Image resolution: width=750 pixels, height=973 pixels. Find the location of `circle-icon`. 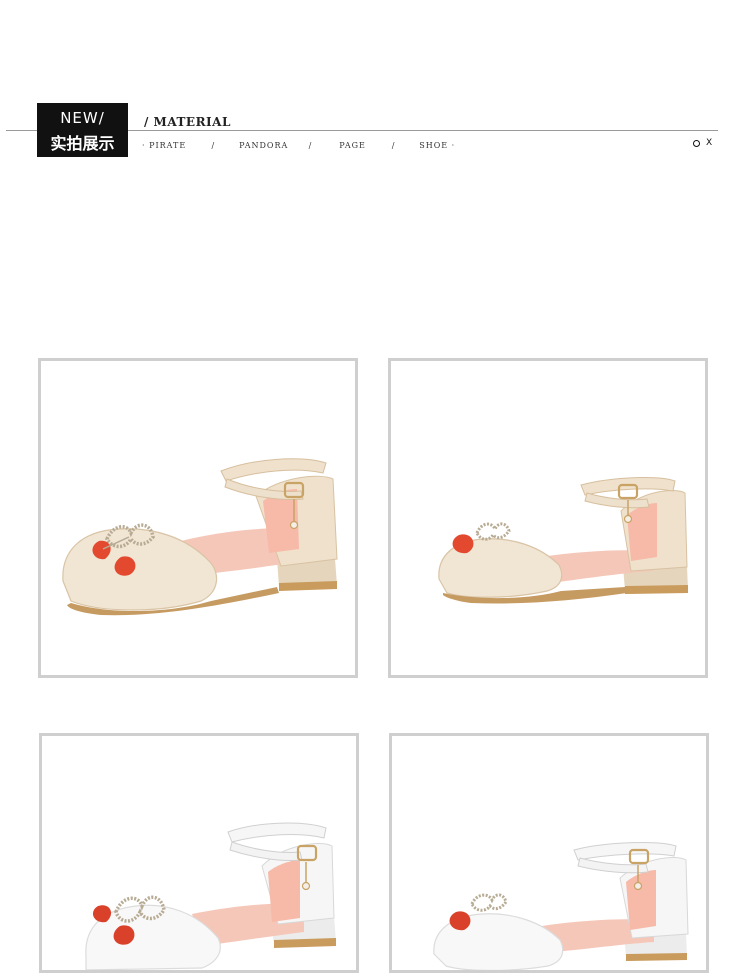

circle-icon is located at coordinates (696, 143).